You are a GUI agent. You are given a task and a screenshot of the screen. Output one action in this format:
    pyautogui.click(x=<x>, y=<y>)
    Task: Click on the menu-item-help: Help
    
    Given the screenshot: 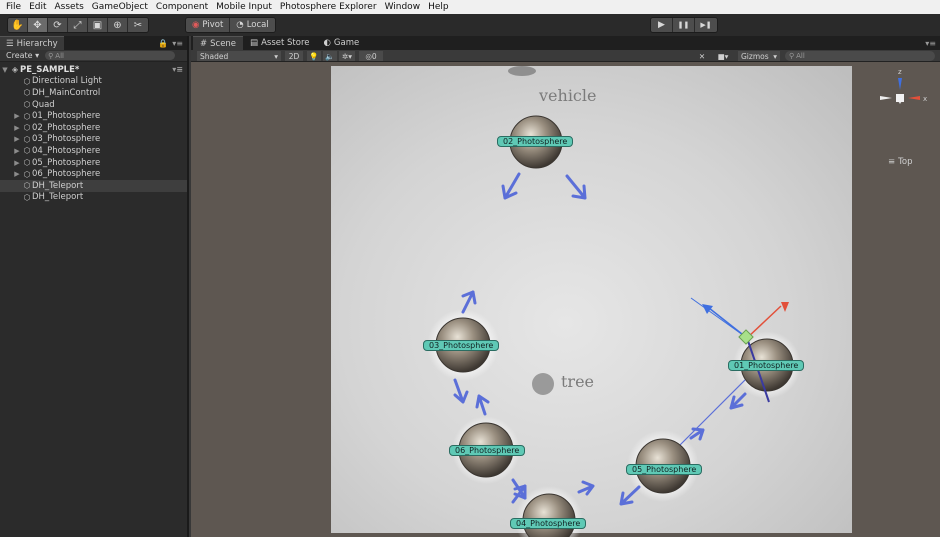 What is the action you would take?
    pyautogui.click(x=438, y=7)
    